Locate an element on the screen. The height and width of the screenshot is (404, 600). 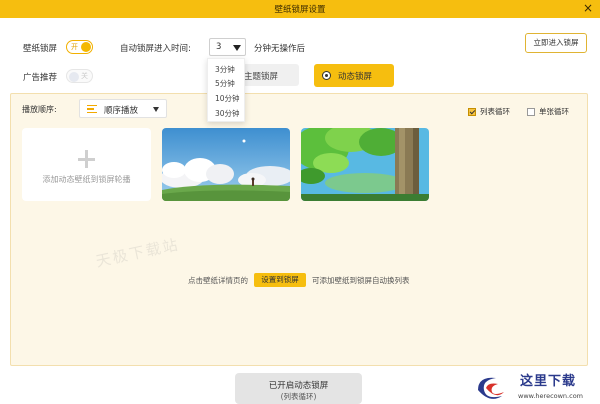
swirl-logo-icon is located at coordinates (491, 388).